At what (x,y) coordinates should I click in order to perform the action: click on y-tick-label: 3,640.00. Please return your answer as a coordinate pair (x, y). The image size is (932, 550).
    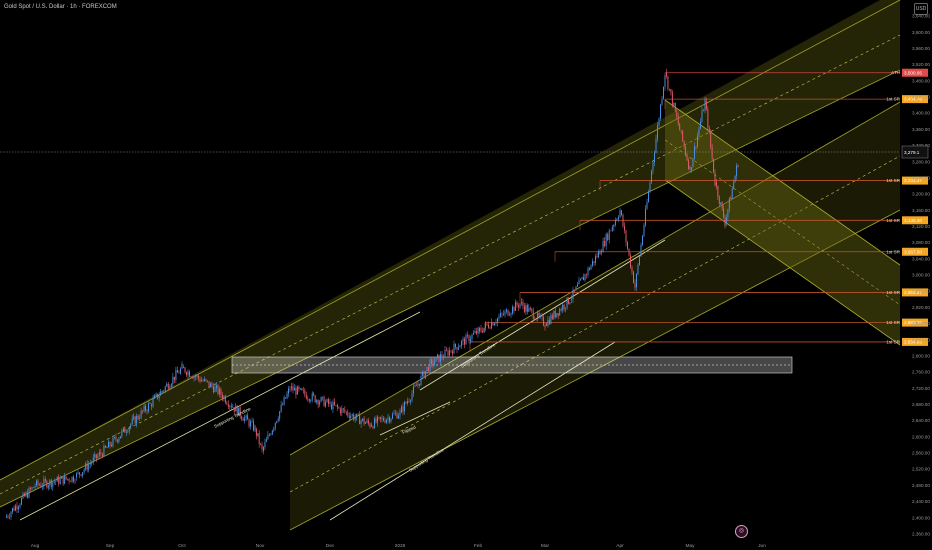
    Looking at the image, I should click on (921, 16).